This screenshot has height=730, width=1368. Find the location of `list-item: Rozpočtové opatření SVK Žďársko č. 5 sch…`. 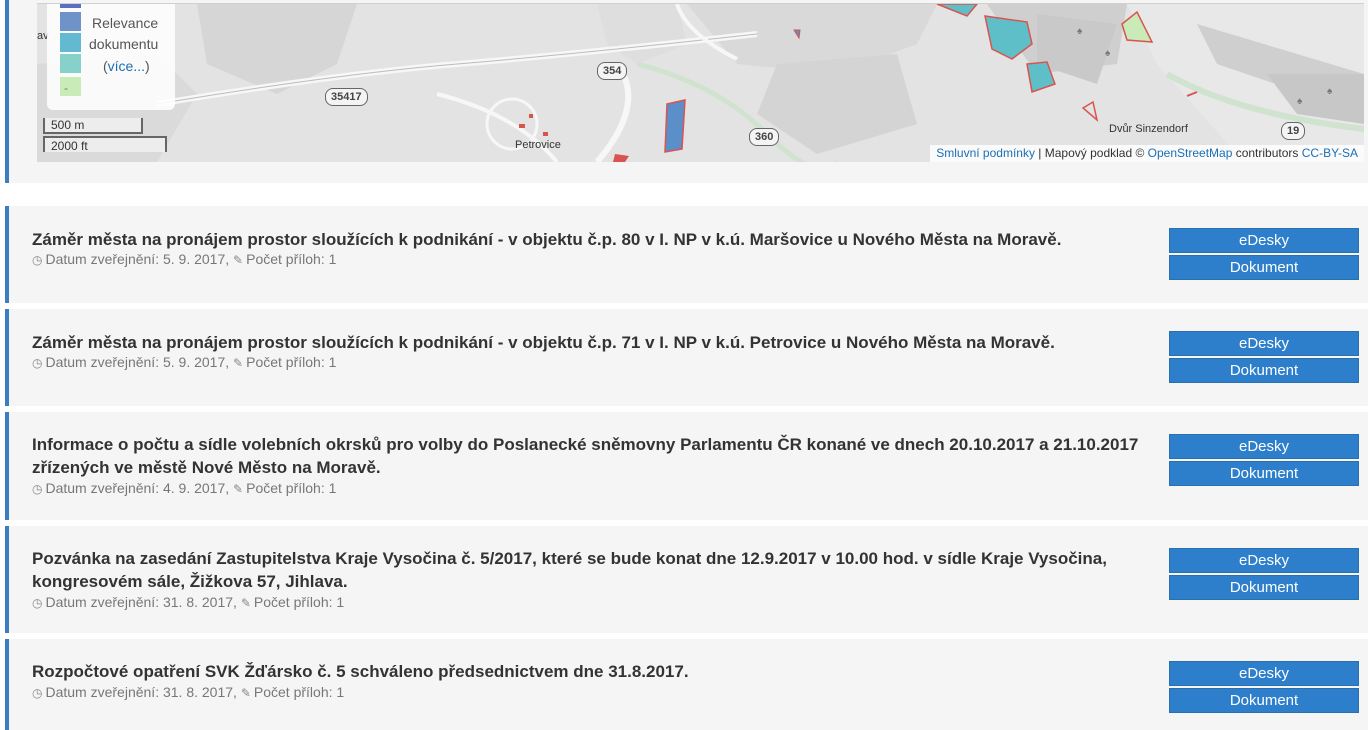

list-item: Rozpočtové opatření SVK Žďársko č. 5 sch… is located at coordinates (686, 684).